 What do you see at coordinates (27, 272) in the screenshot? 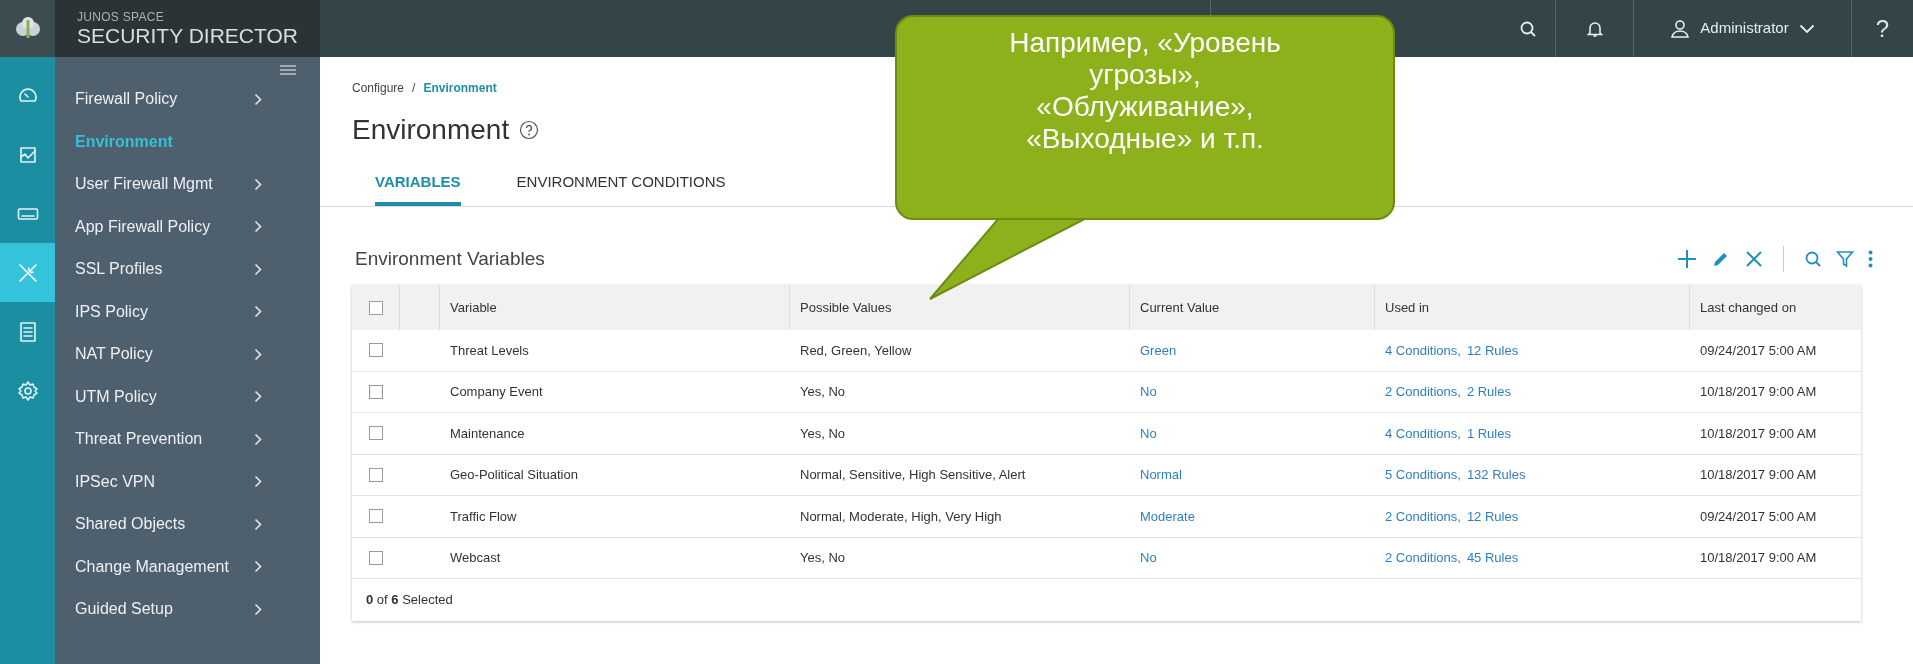
I see `tools-icon` at bounding box center [27, 272].